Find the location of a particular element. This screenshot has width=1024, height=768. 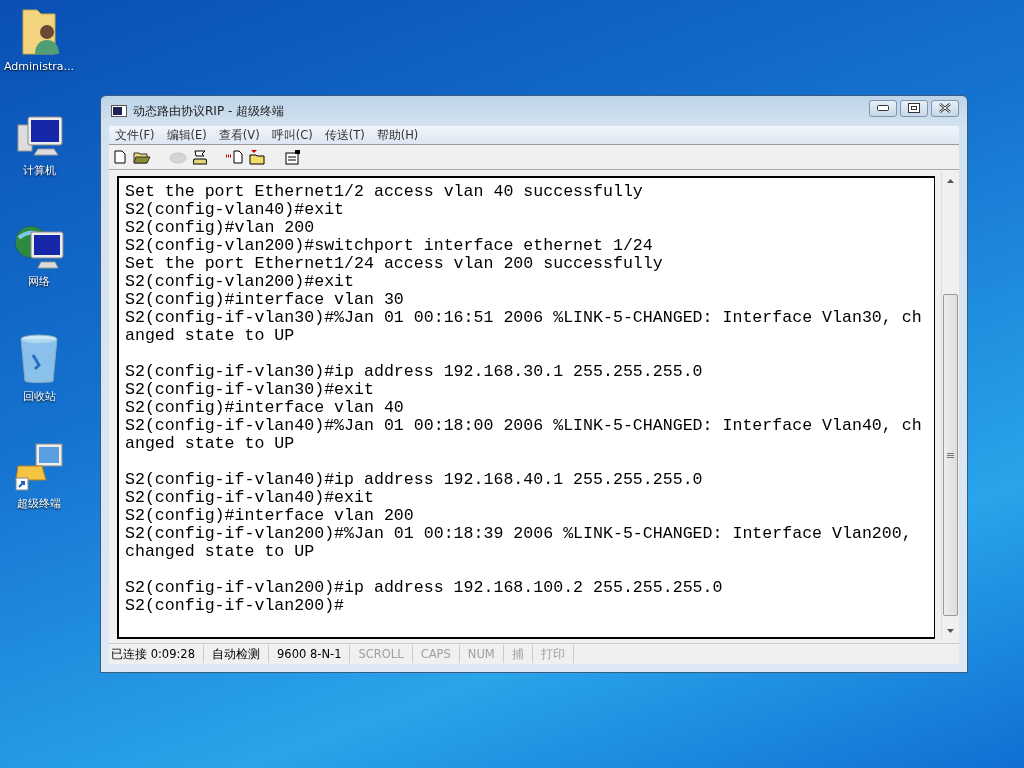

terminal-line: S2(config-if-vlan40)#exit is located at coordinates (250, 498).